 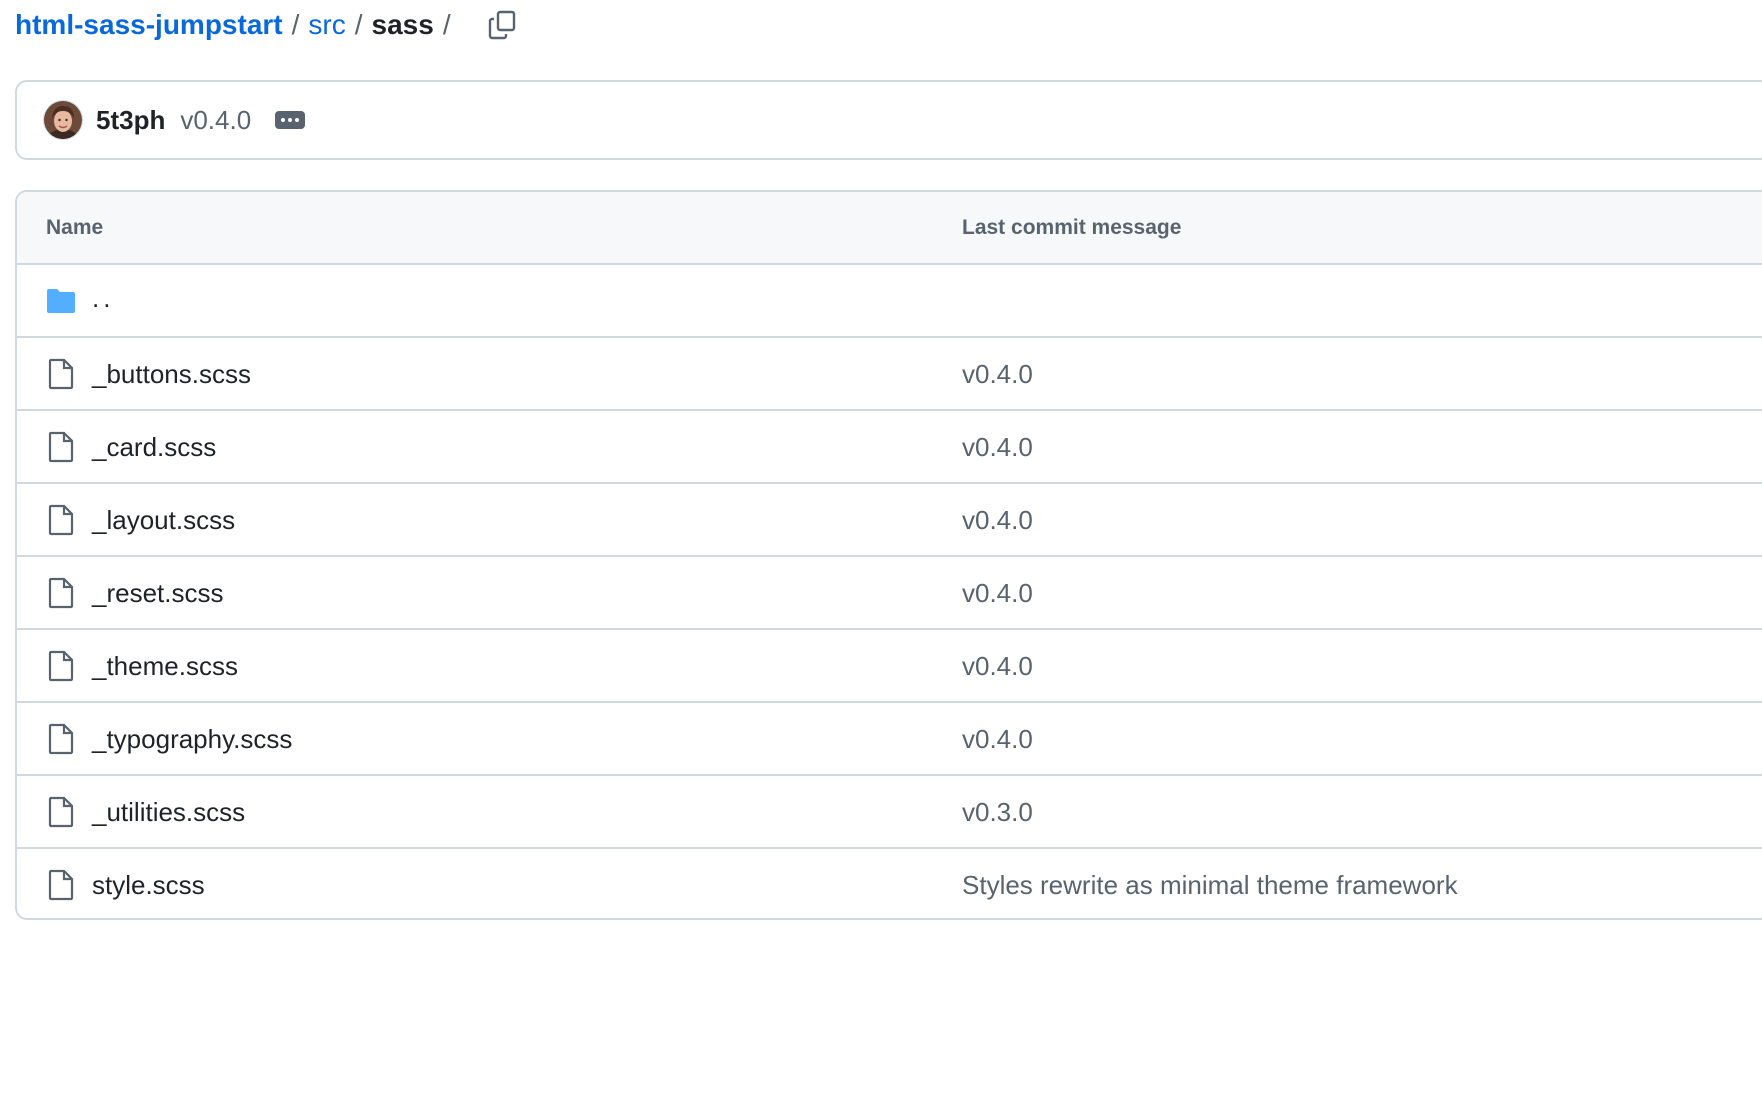 I want to click on parent-directory-link: .., so click(x=103, y=298).